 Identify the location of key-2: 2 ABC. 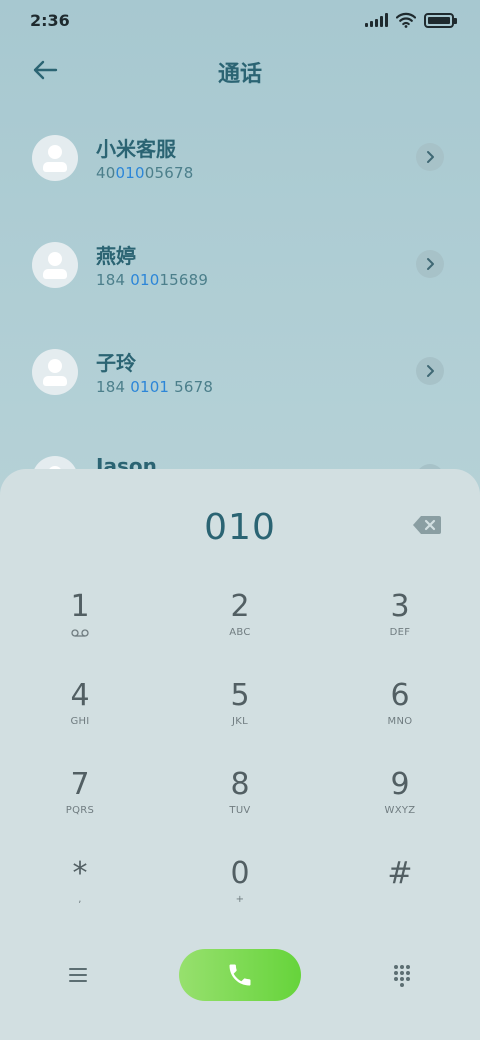
(240, 629).